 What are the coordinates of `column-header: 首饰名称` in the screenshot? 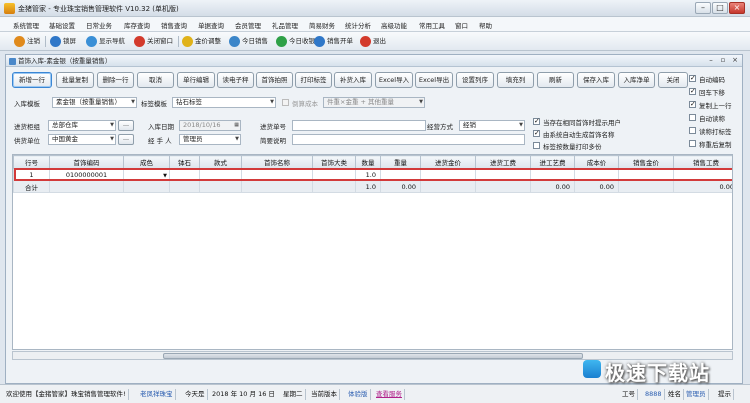 It's located at (277, 162).